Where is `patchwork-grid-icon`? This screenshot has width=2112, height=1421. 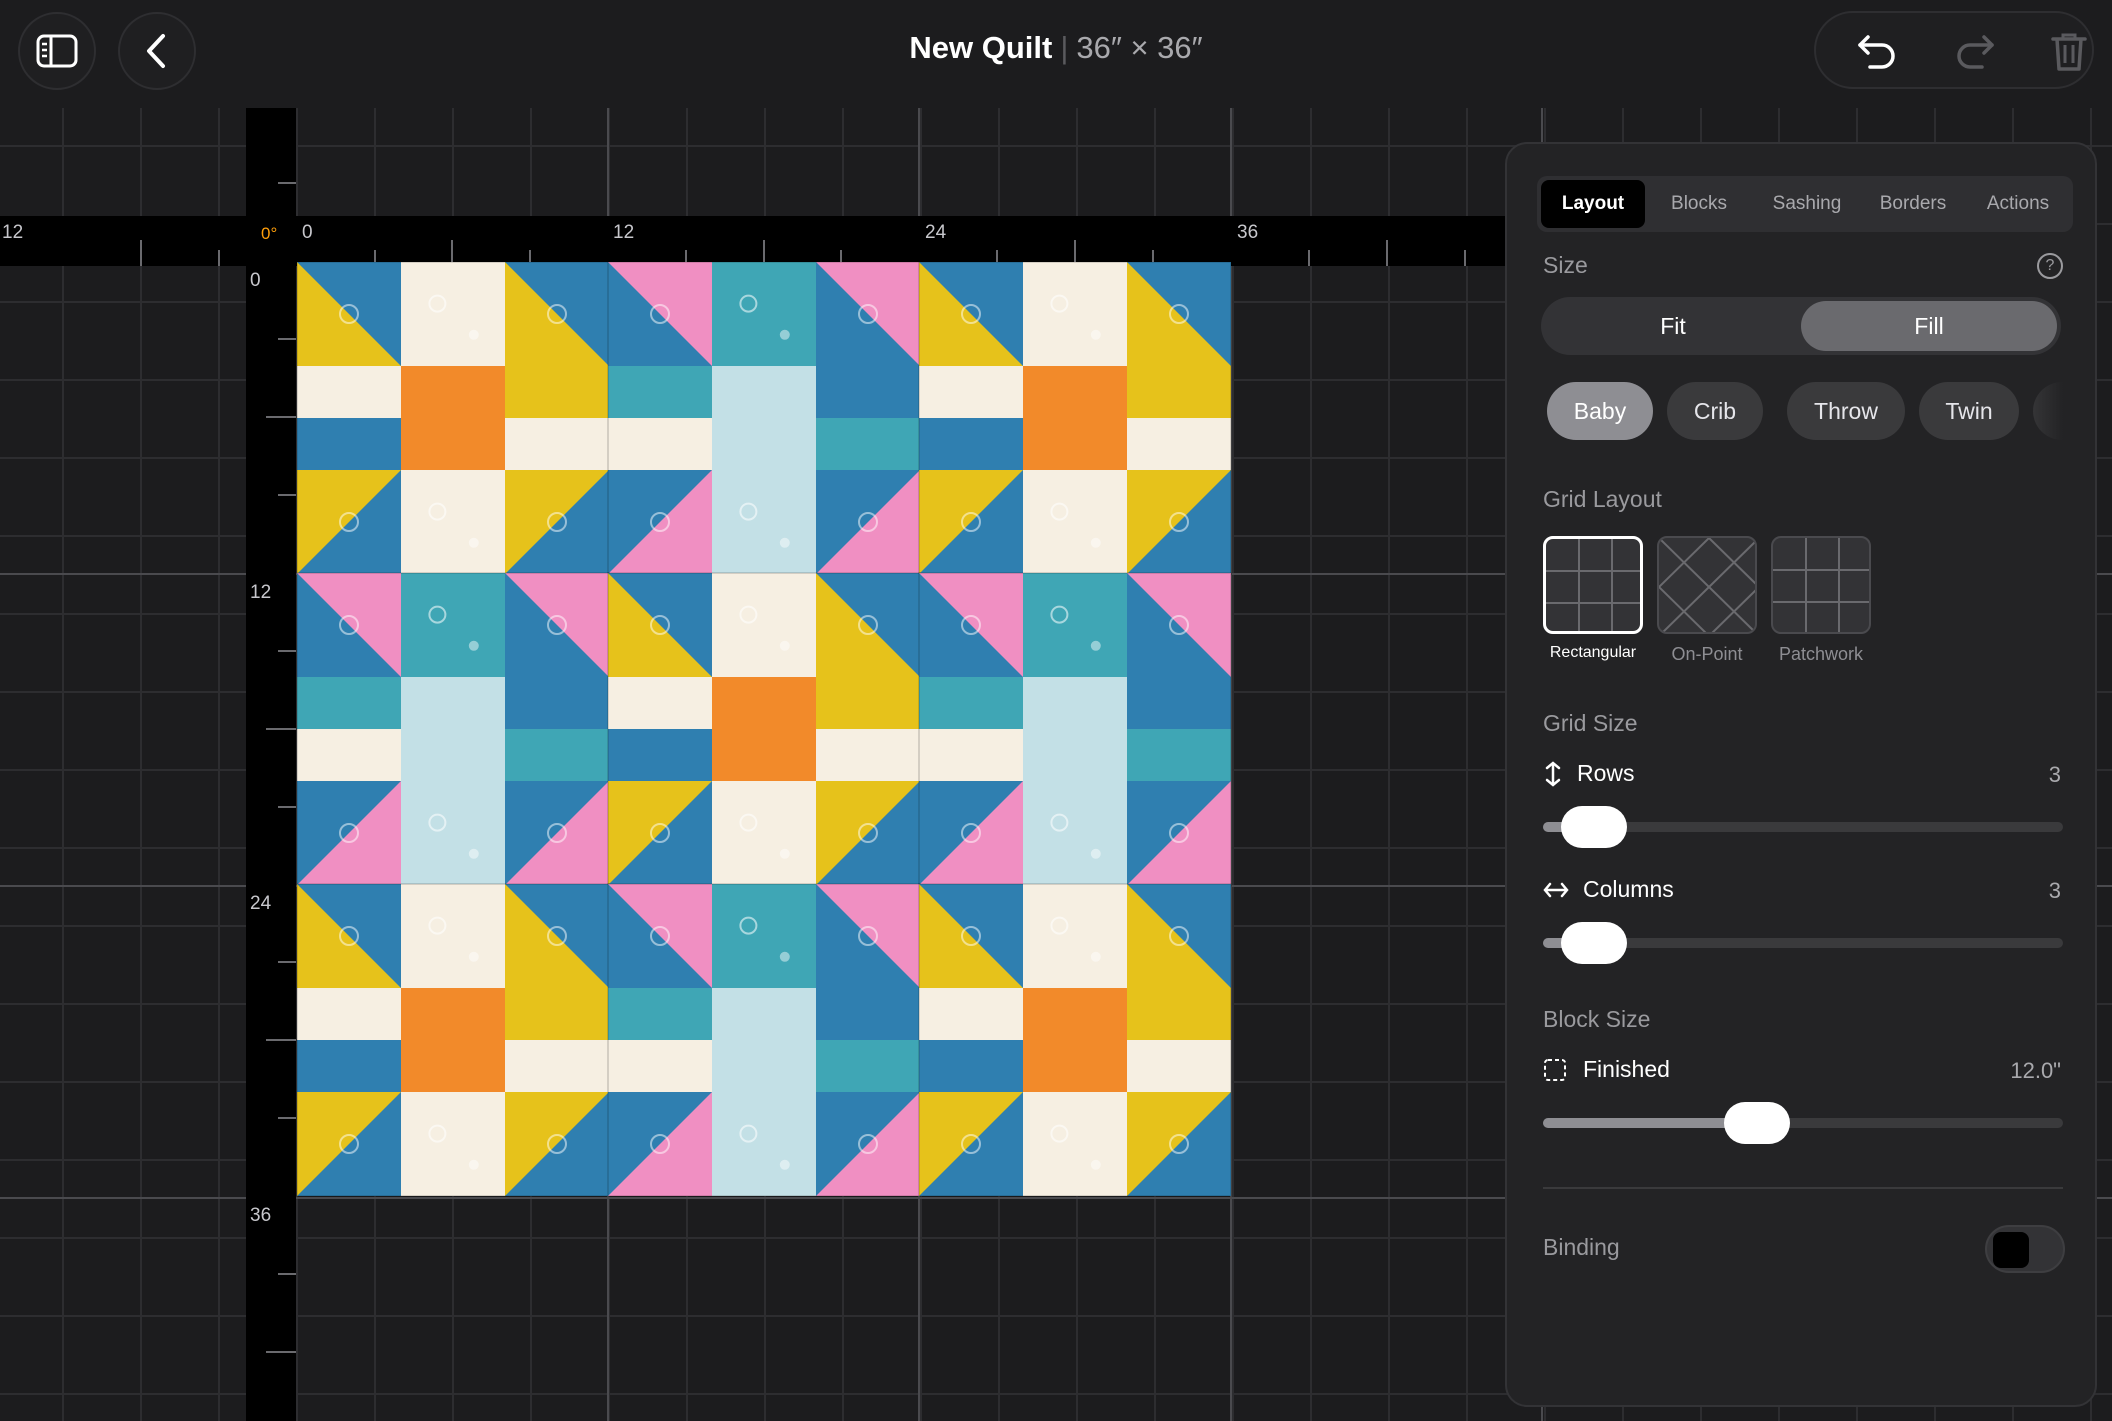 patchwork-grid-icon is located at coordinates (1821, 585).